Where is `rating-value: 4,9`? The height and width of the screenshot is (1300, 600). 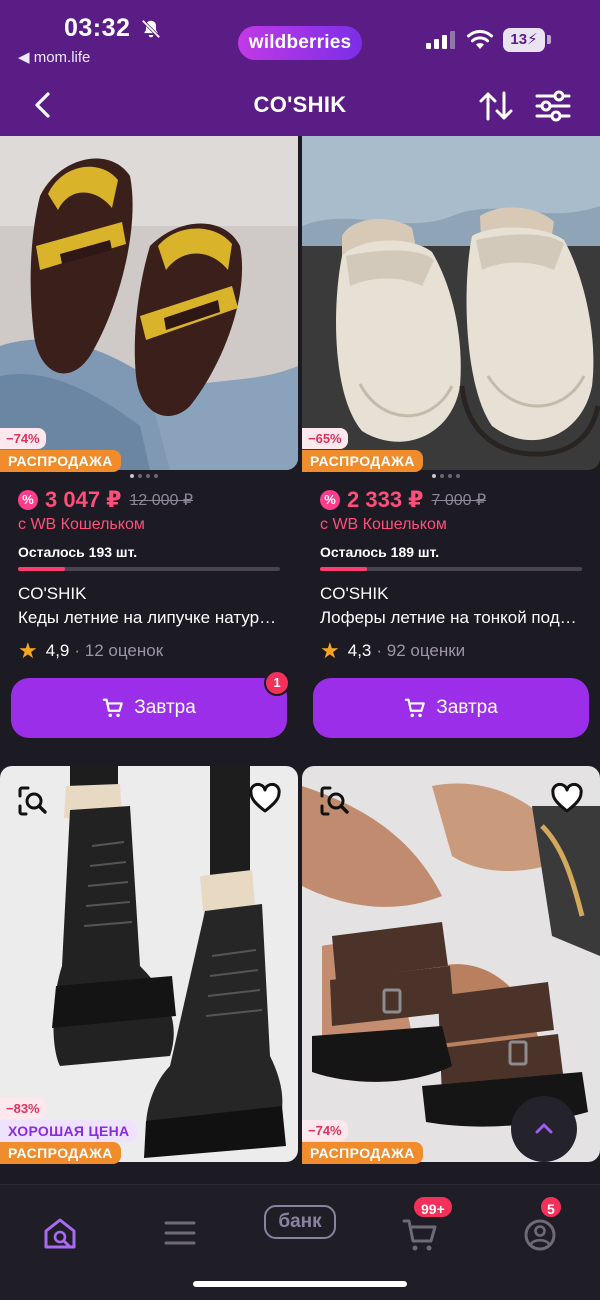 rating-value: 4,9 is located at coordinates (57, 650).